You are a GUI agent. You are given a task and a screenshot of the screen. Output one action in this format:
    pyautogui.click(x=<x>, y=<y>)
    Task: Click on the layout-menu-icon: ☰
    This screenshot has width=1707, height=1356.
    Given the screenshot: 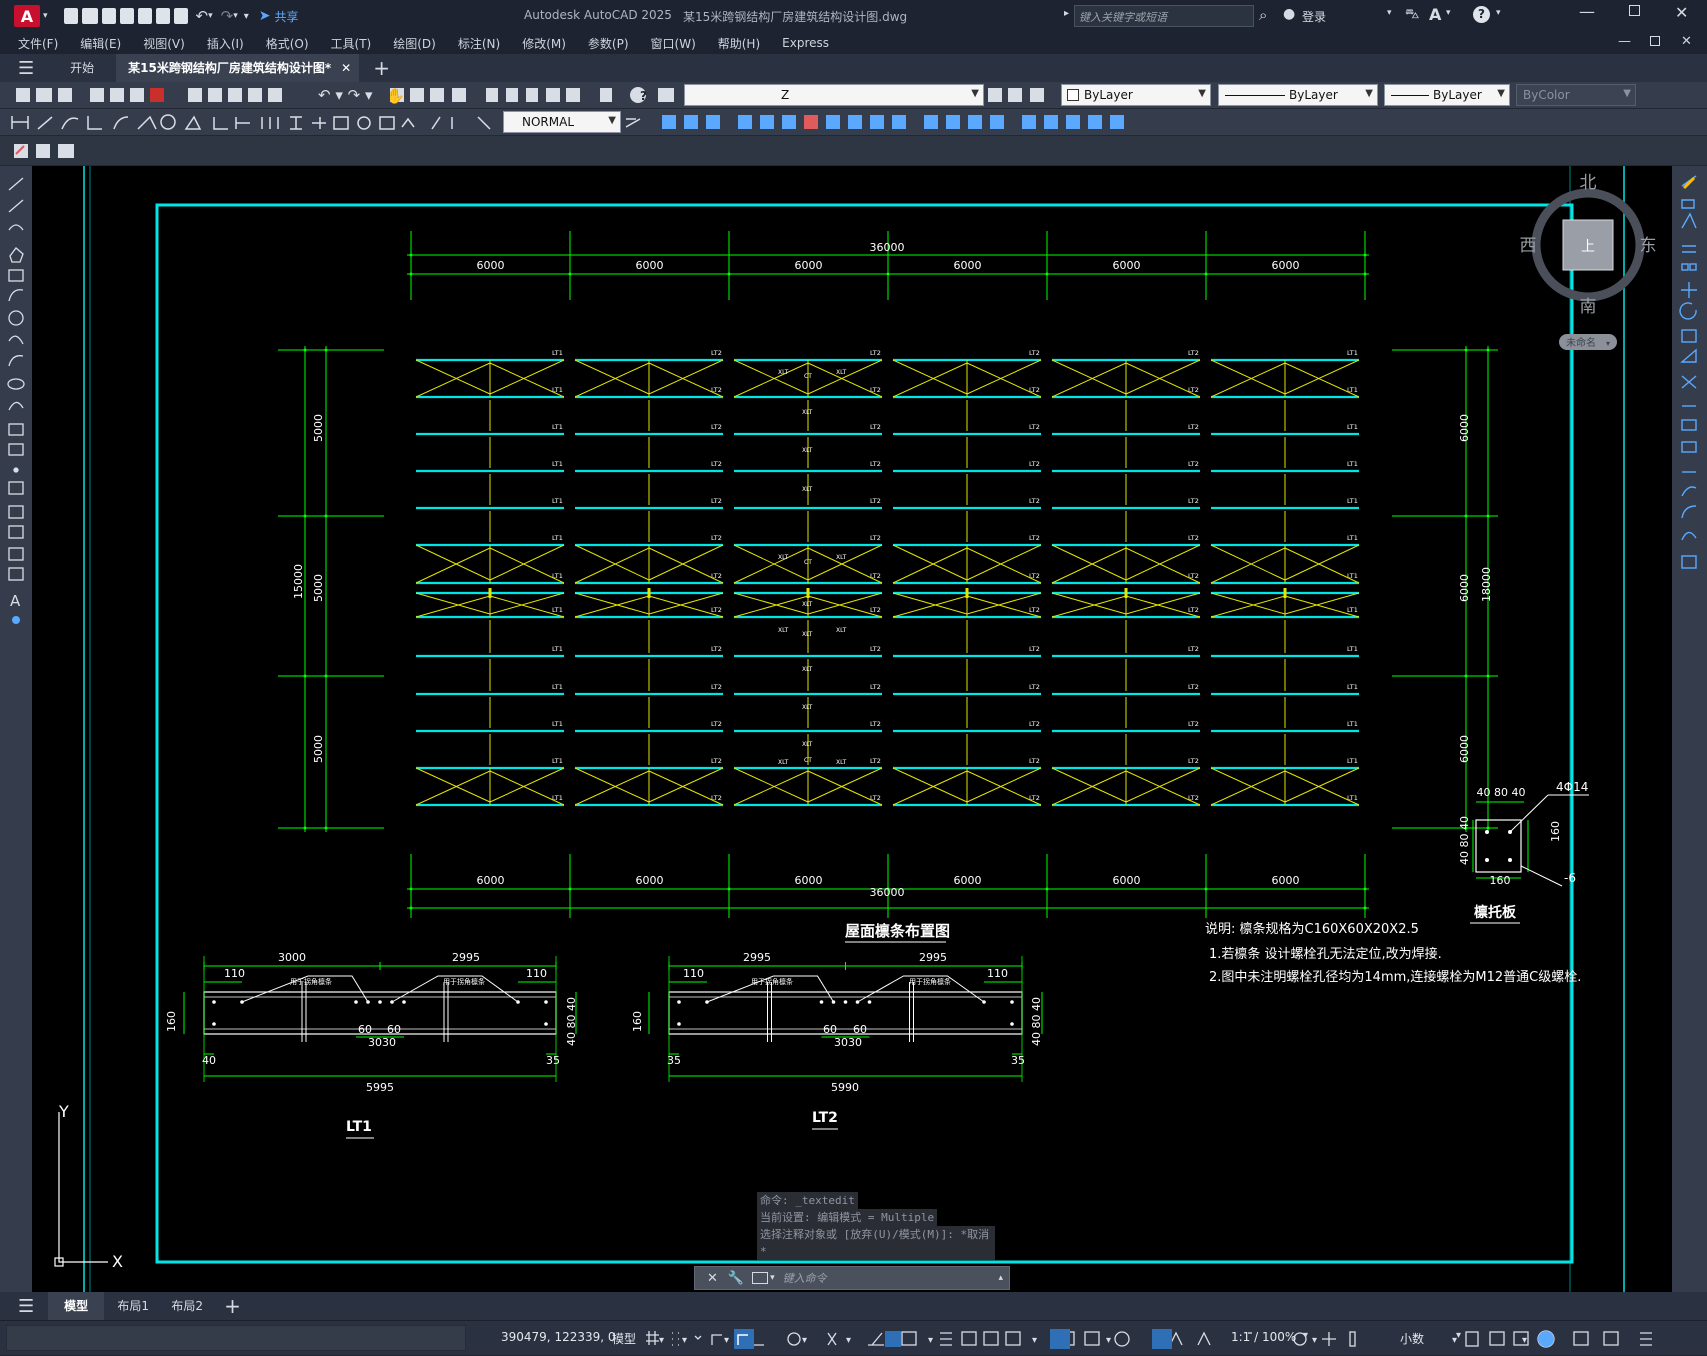 What is the action you would take?
    pyautogui.click(x=26, y=1306)
    